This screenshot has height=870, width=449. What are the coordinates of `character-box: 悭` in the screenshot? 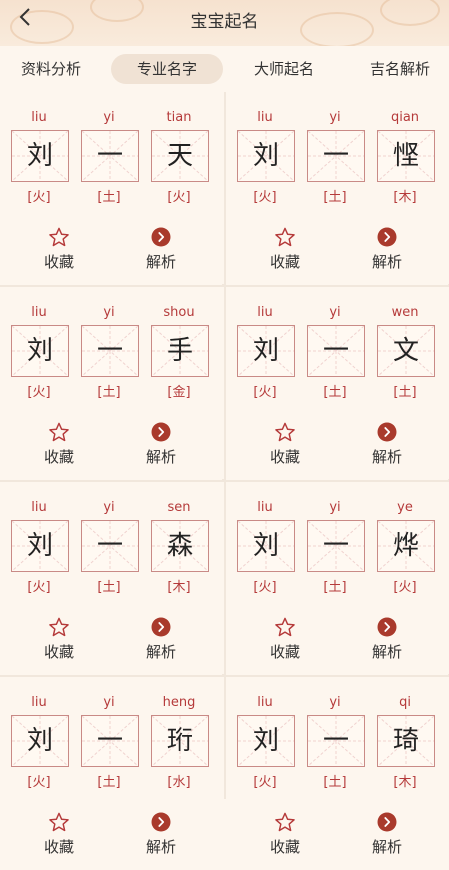 It's located at (406, 156).